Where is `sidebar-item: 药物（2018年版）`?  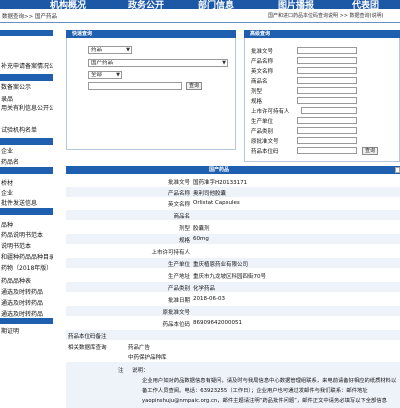
sidebar-item: 药物（2018年版） is located at coordinates (26, 267).